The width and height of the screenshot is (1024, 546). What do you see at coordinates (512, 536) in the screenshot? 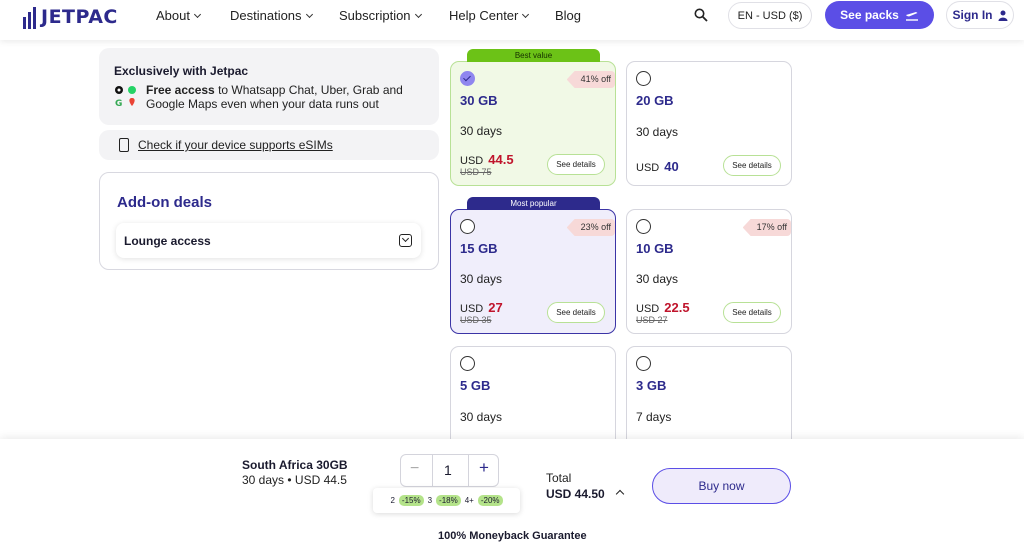
I see `moneyback-guarantee: 100% Moneyback Guarantee` at bounding box center [512, 536].